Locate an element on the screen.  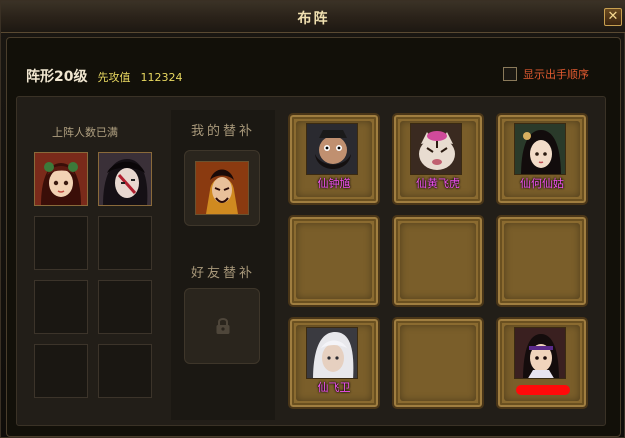
formation-header: 阵形20级 先攻值 112324 is located at coordinates (104, 75).